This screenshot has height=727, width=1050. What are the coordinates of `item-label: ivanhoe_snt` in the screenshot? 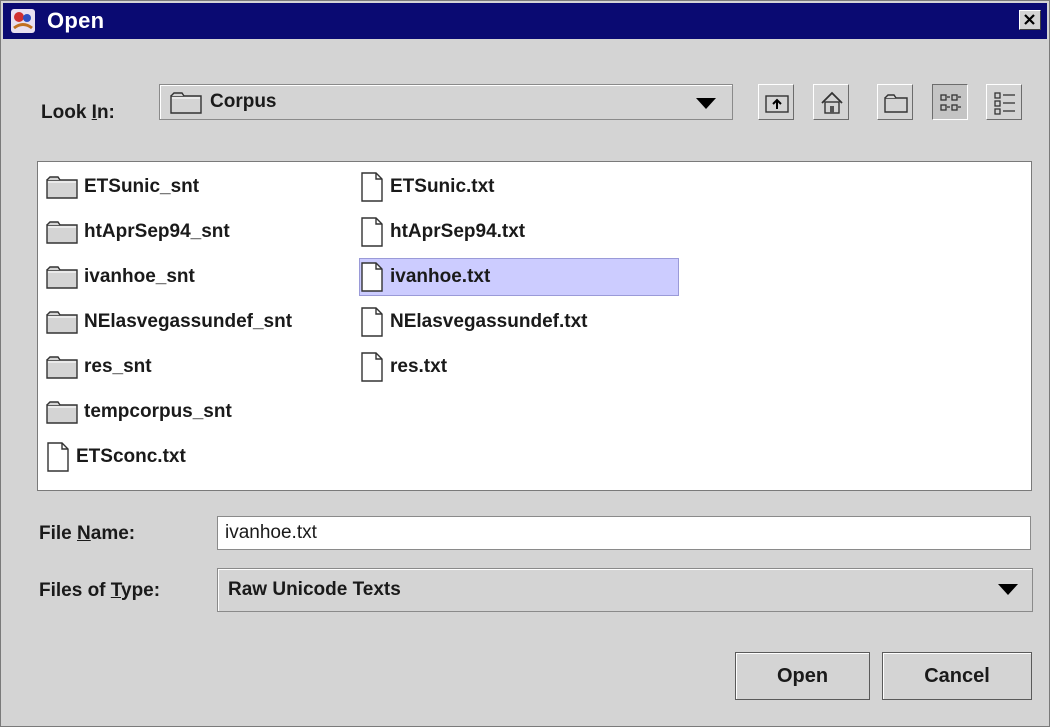 It's located at (139, 276).